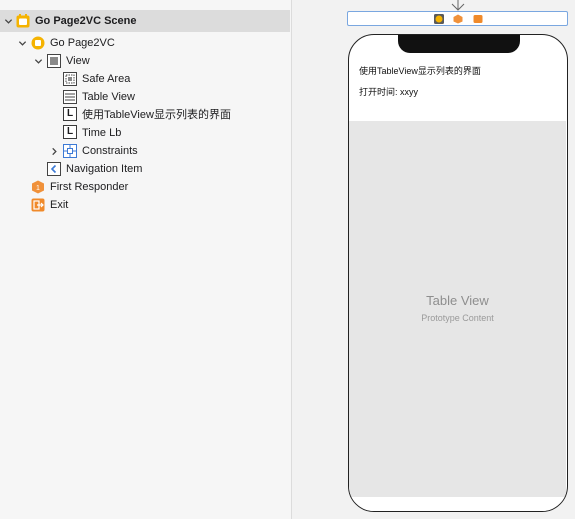 The height and width of the screenshot is (519, 575). I want to click on outline-row-first-responder: 1 First Responder, so click(145, 187).